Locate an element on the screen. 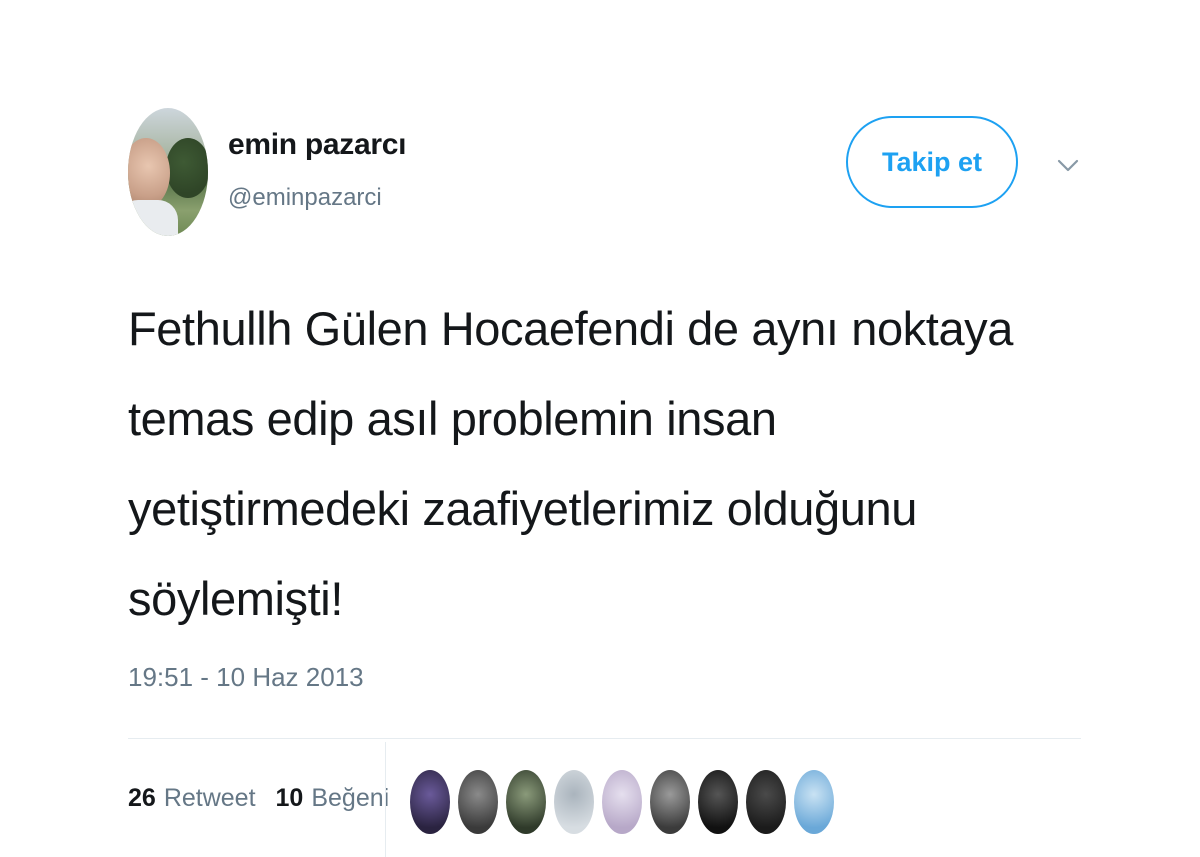 The width and height of the screenshot is (1200, 857). like-label: Beğeni is located at coordinates (350, 798).